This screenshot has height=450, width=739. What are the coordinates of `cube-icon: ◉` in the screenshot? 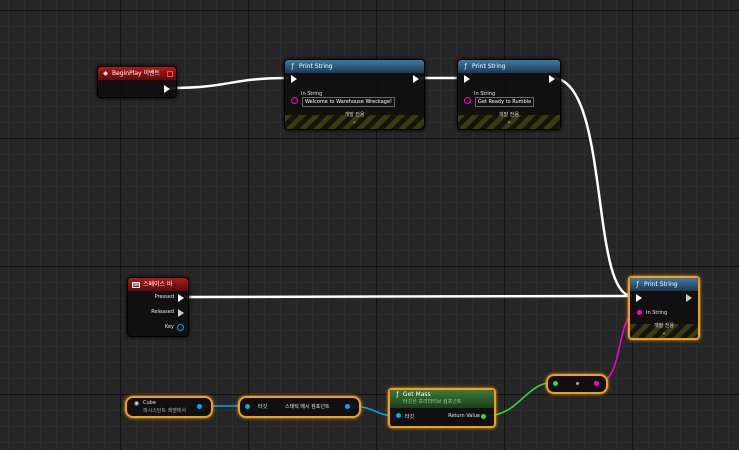 It's located at (136, 403).